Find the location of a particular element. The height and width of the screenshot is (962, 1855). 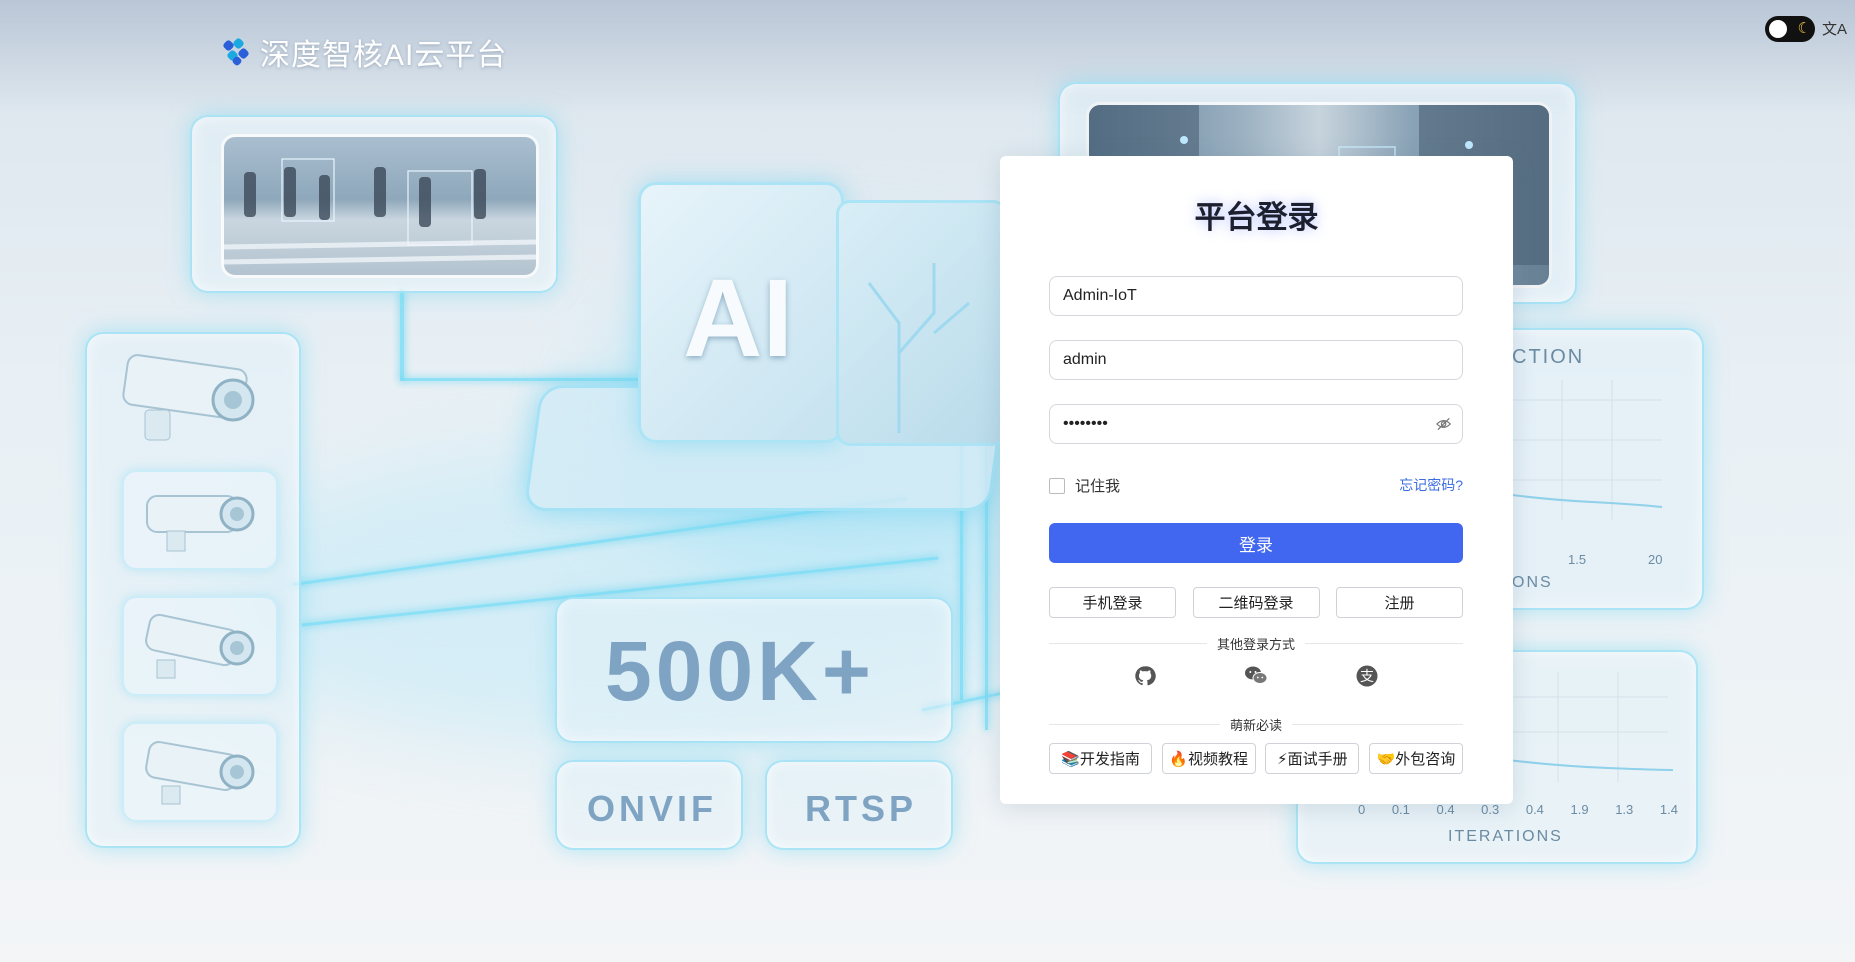

qrcode-login-button: 二维码登录 is located at coordinates (1256, 602).